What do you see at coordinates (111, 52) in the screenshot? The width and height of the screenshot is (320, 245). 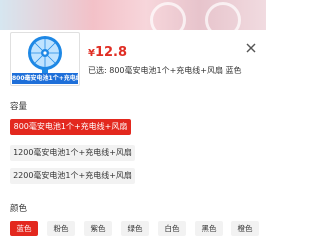 I see `price-value: 12.8` at bounding box center [111, 52].